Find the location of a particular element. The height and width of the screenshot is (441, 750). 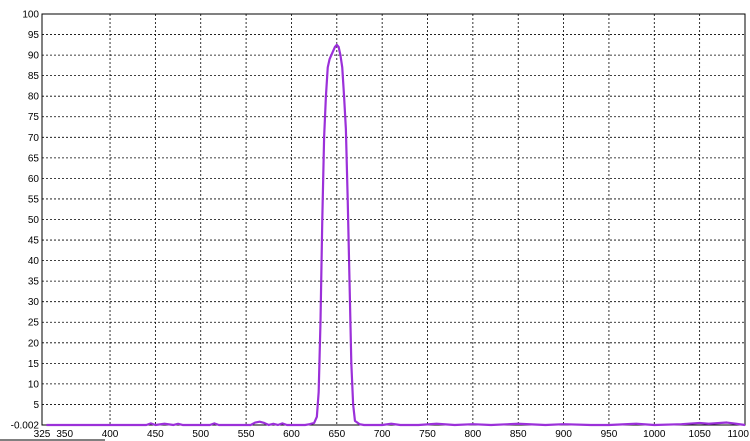

y-tick-label: 15 is located at coordinates (34, 364).